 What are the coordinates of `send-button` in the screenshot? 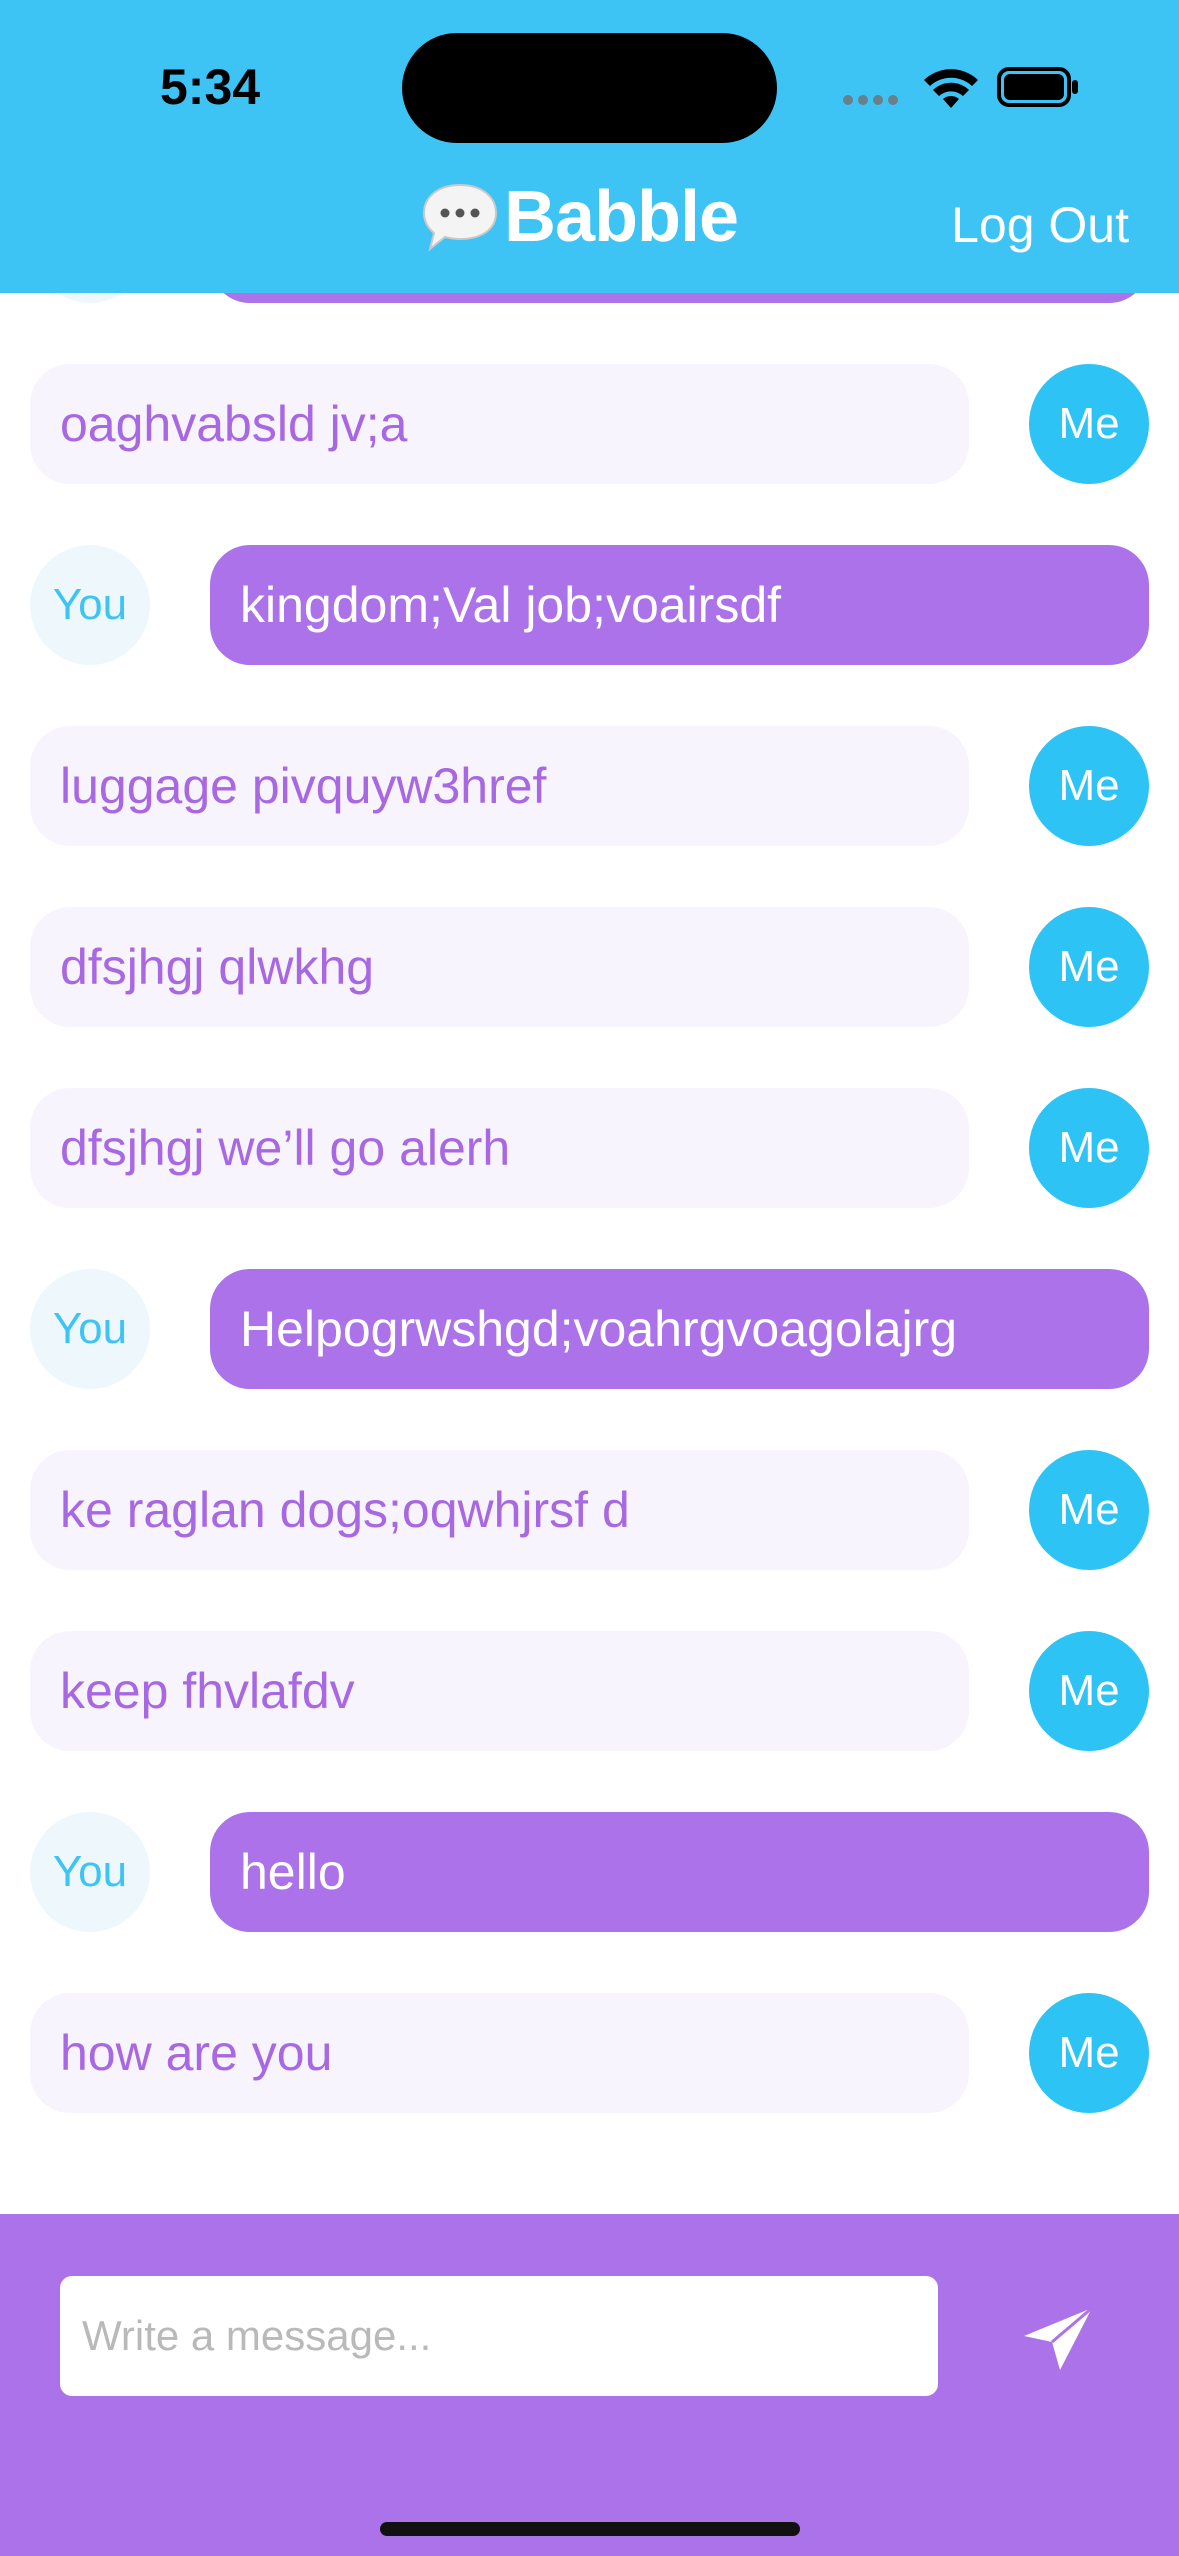 It's located at (1058, 2339).